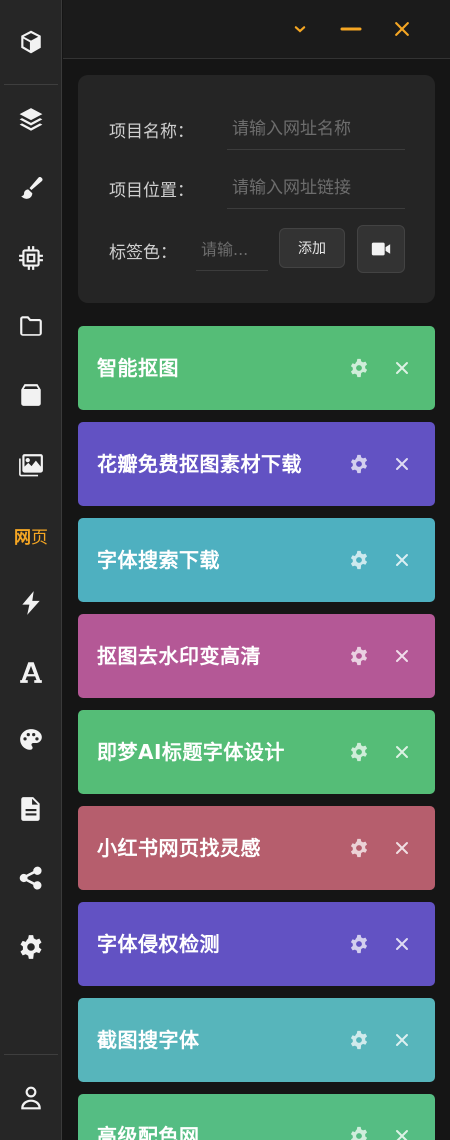 This screenshot has height=1140, width=450. Describe the element at coordinates (256, 944) in the screenshot. I see `project-card: 字体侵权检测` at that location.